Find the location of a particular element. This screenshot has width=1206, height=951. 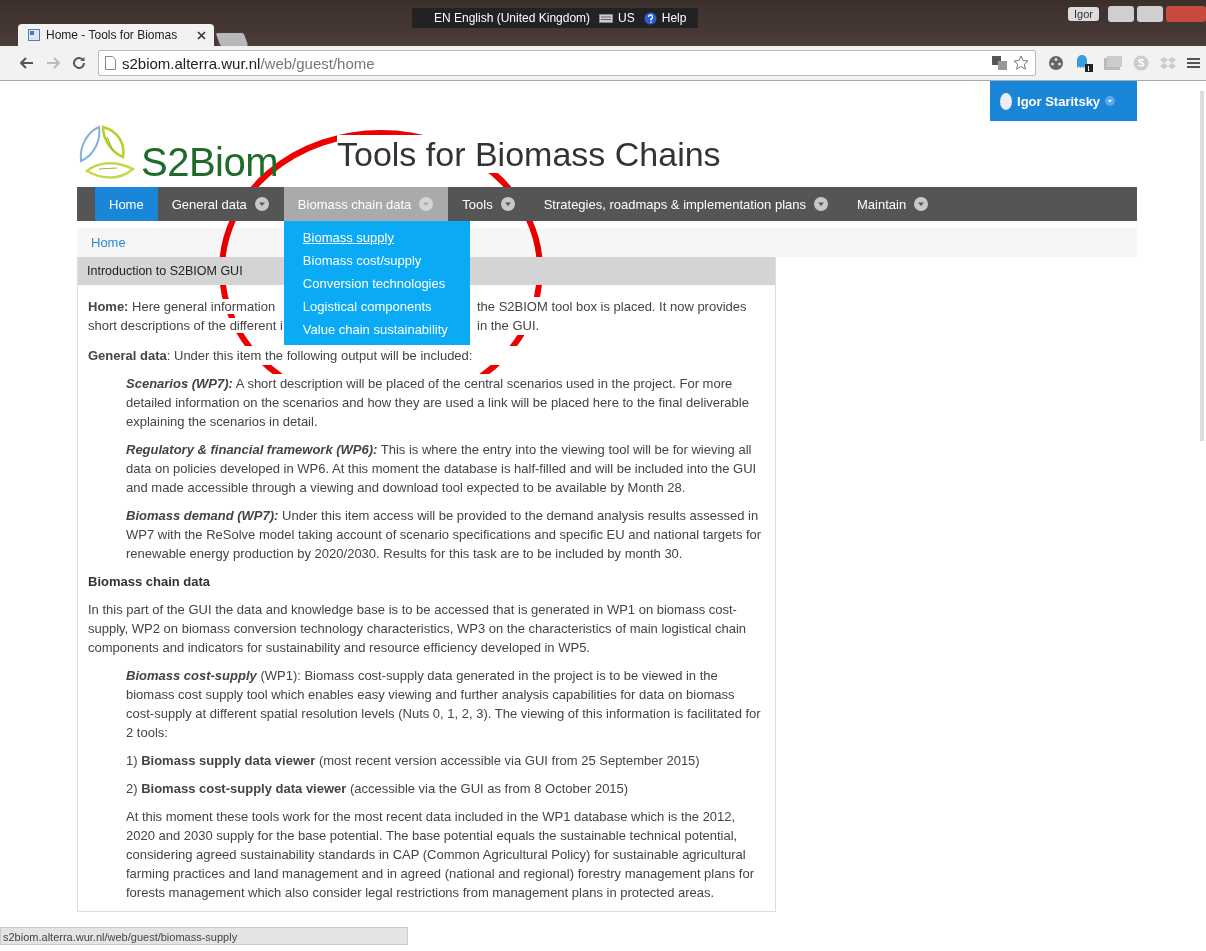

paragraph-text: short descriptions of the different i is located at coordinates (185, 325).